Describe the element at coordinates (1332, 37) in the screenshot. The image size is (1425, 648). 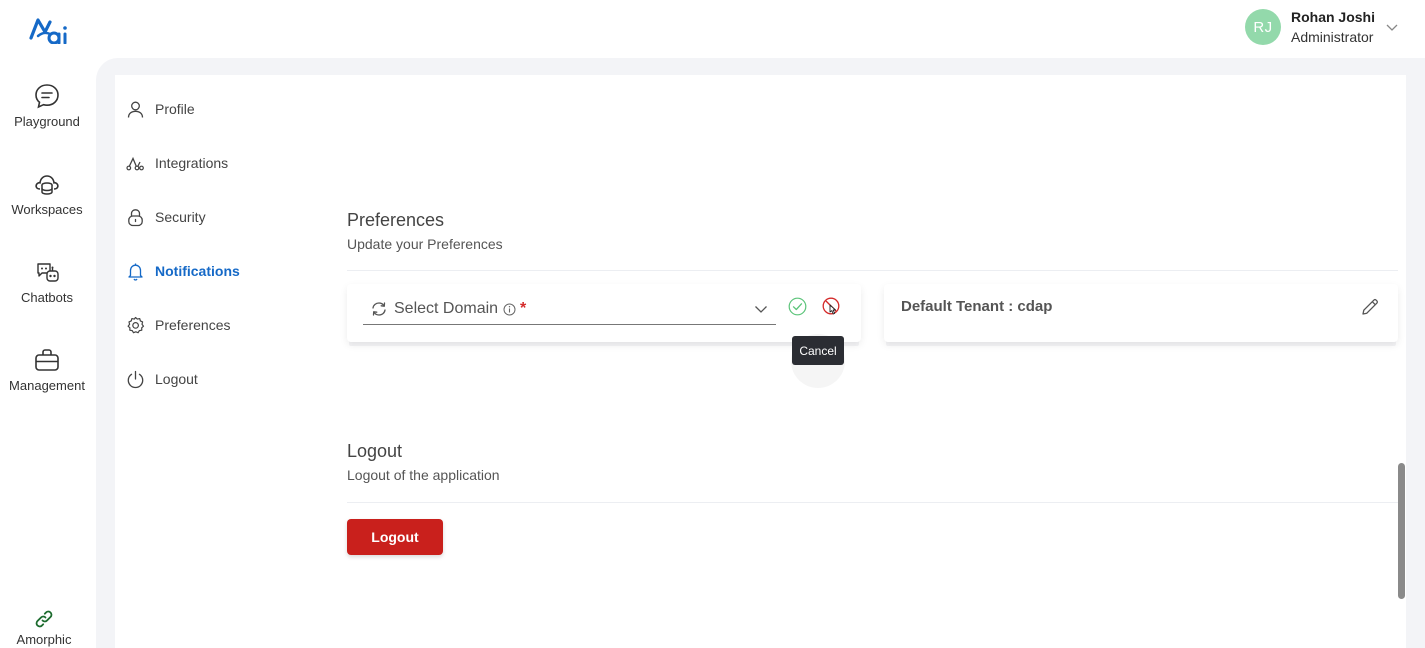
I see `user-role: Administrator` at that location.